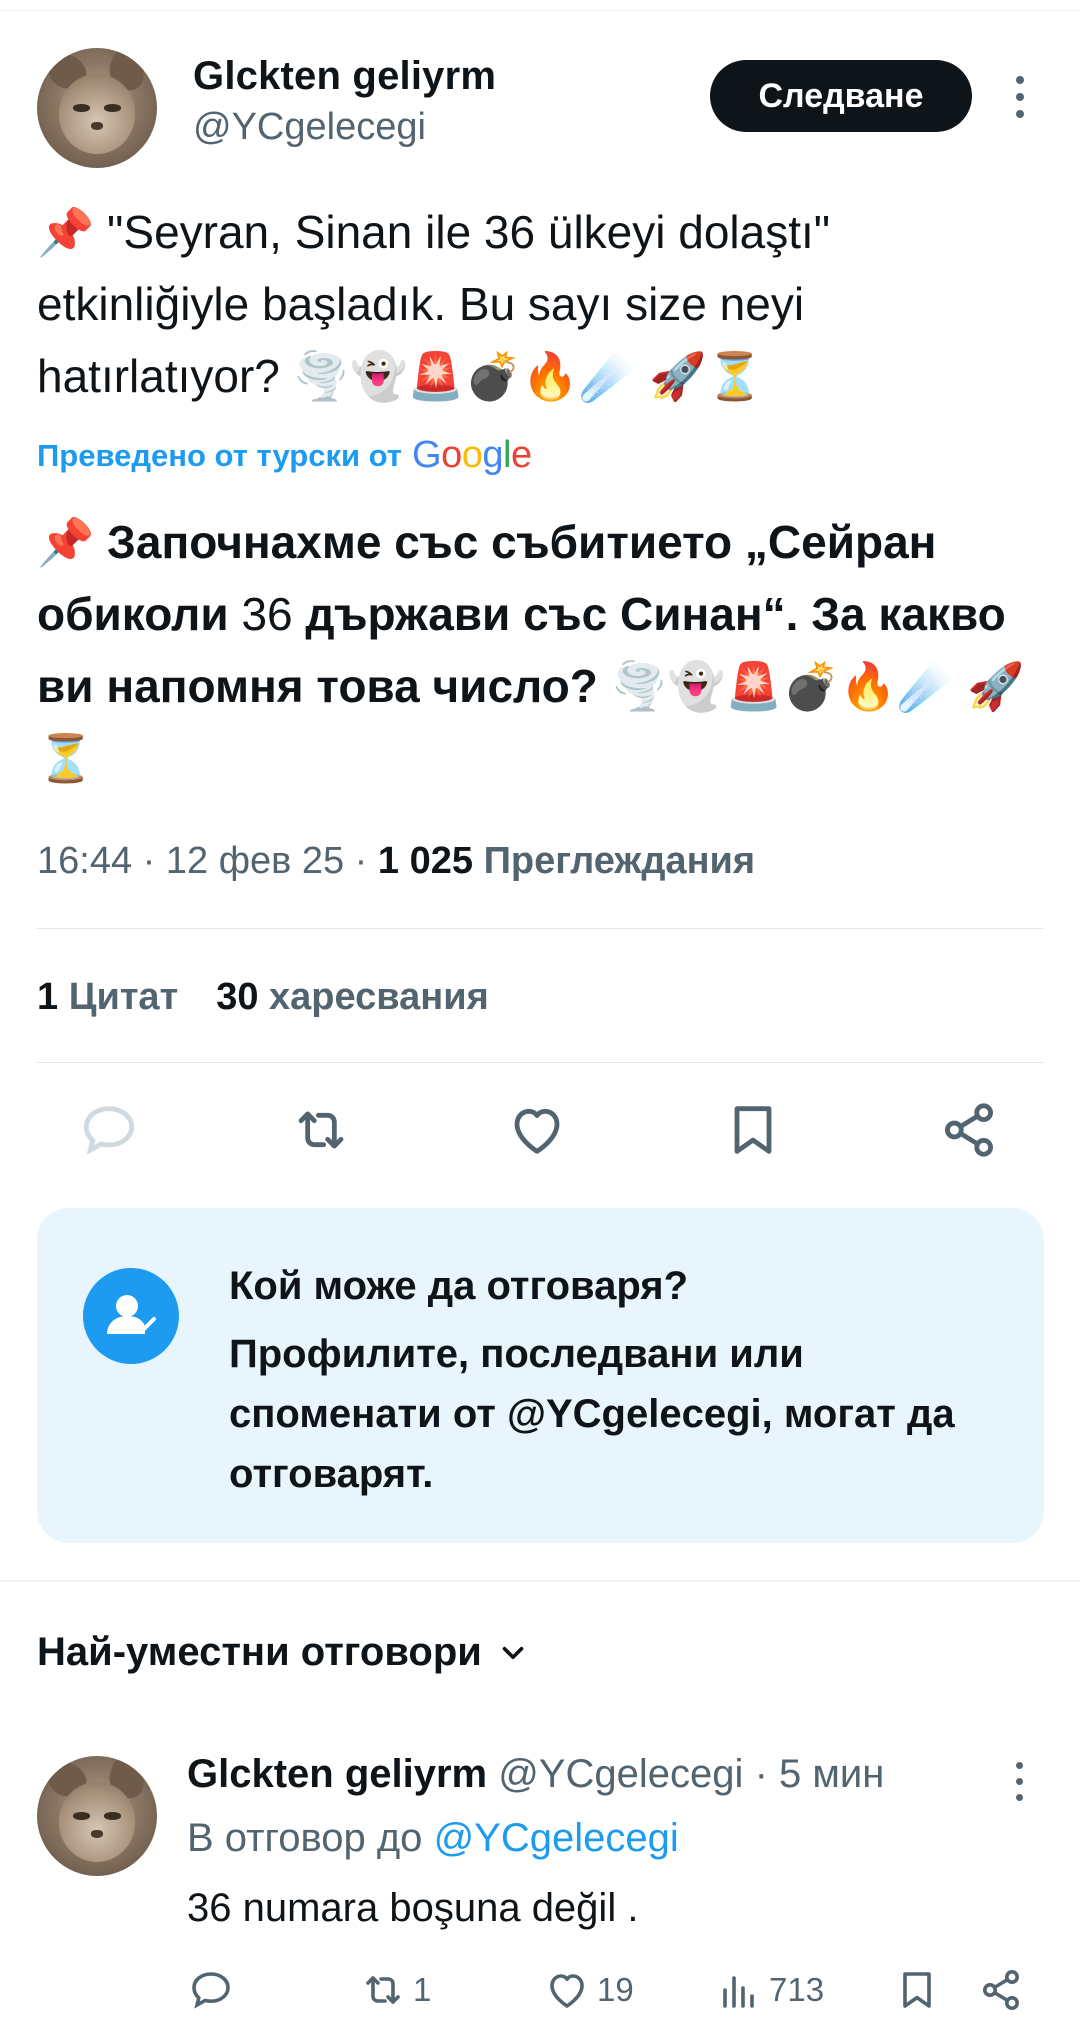  Describe the element at coordinates (352, 997) in the screenshot. I see `likes-stat: 30 харесвания` at that location.